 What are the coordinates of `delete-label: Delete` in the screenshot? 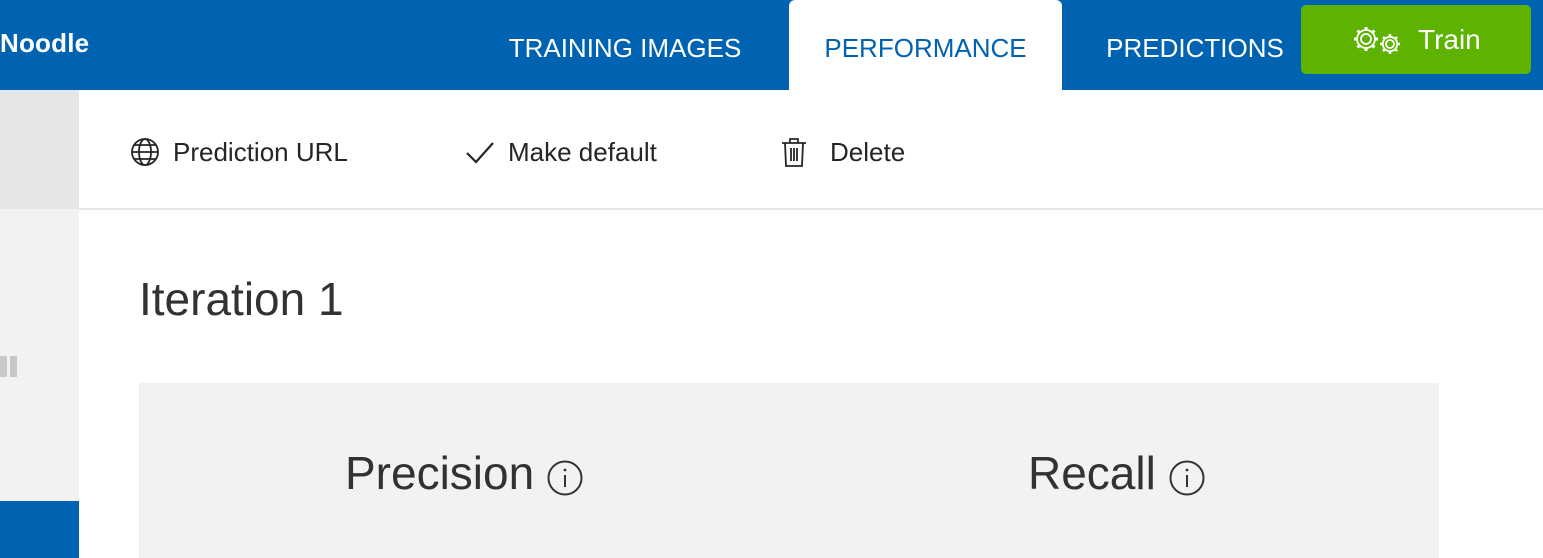 It's located at (868, 151).